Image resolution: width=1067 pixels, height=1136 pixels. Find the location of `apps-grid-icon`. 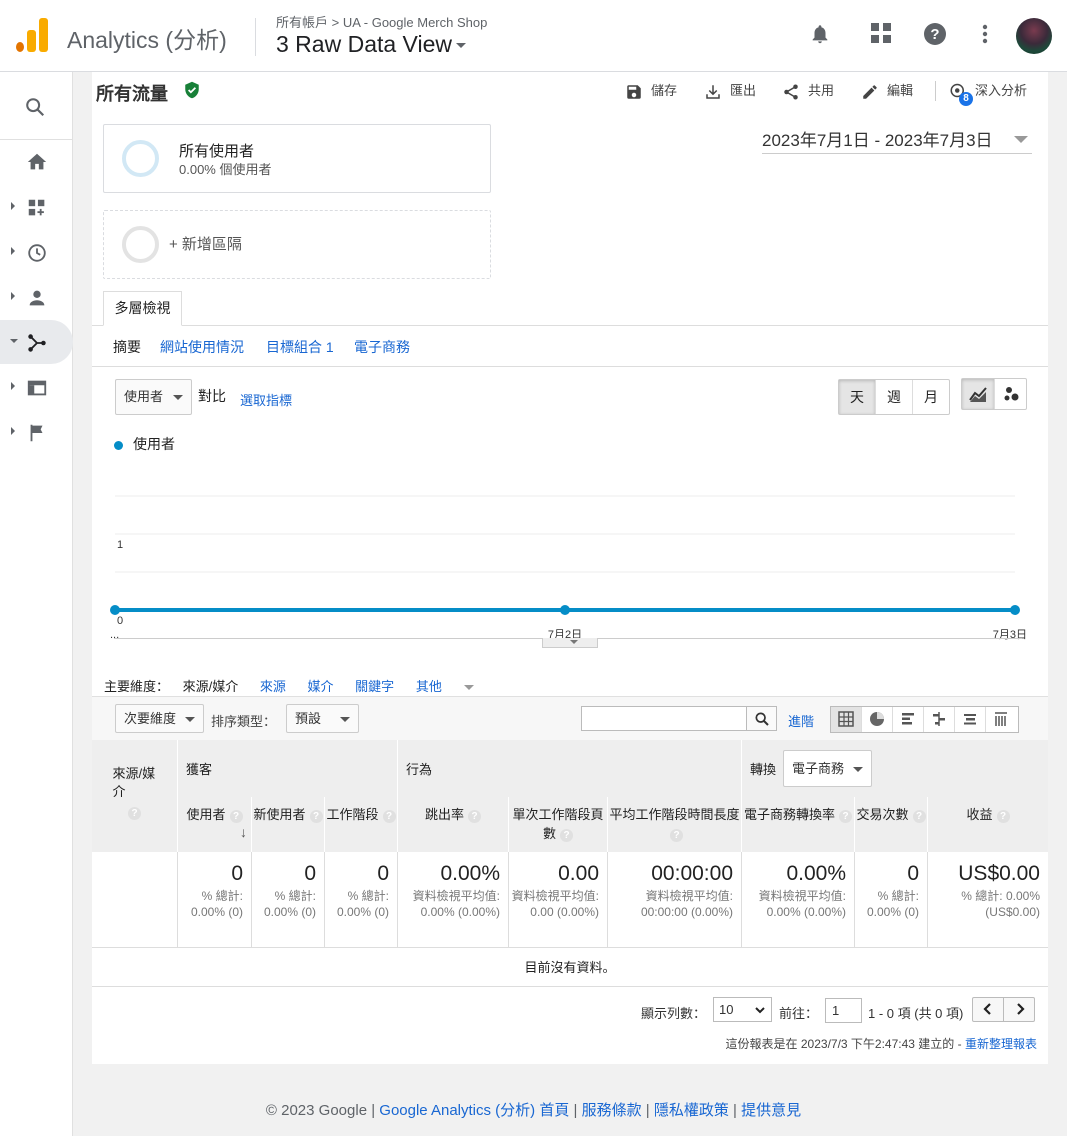

apps-grid-icon is located at coordinates (881, 35).